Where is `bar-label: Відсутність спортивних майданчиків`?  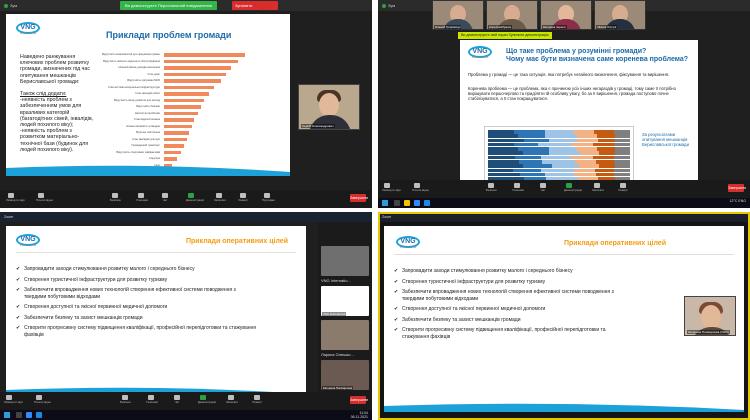
bar-label: Відсутність спортивних майданчиків is located at coordinates (138, 152).